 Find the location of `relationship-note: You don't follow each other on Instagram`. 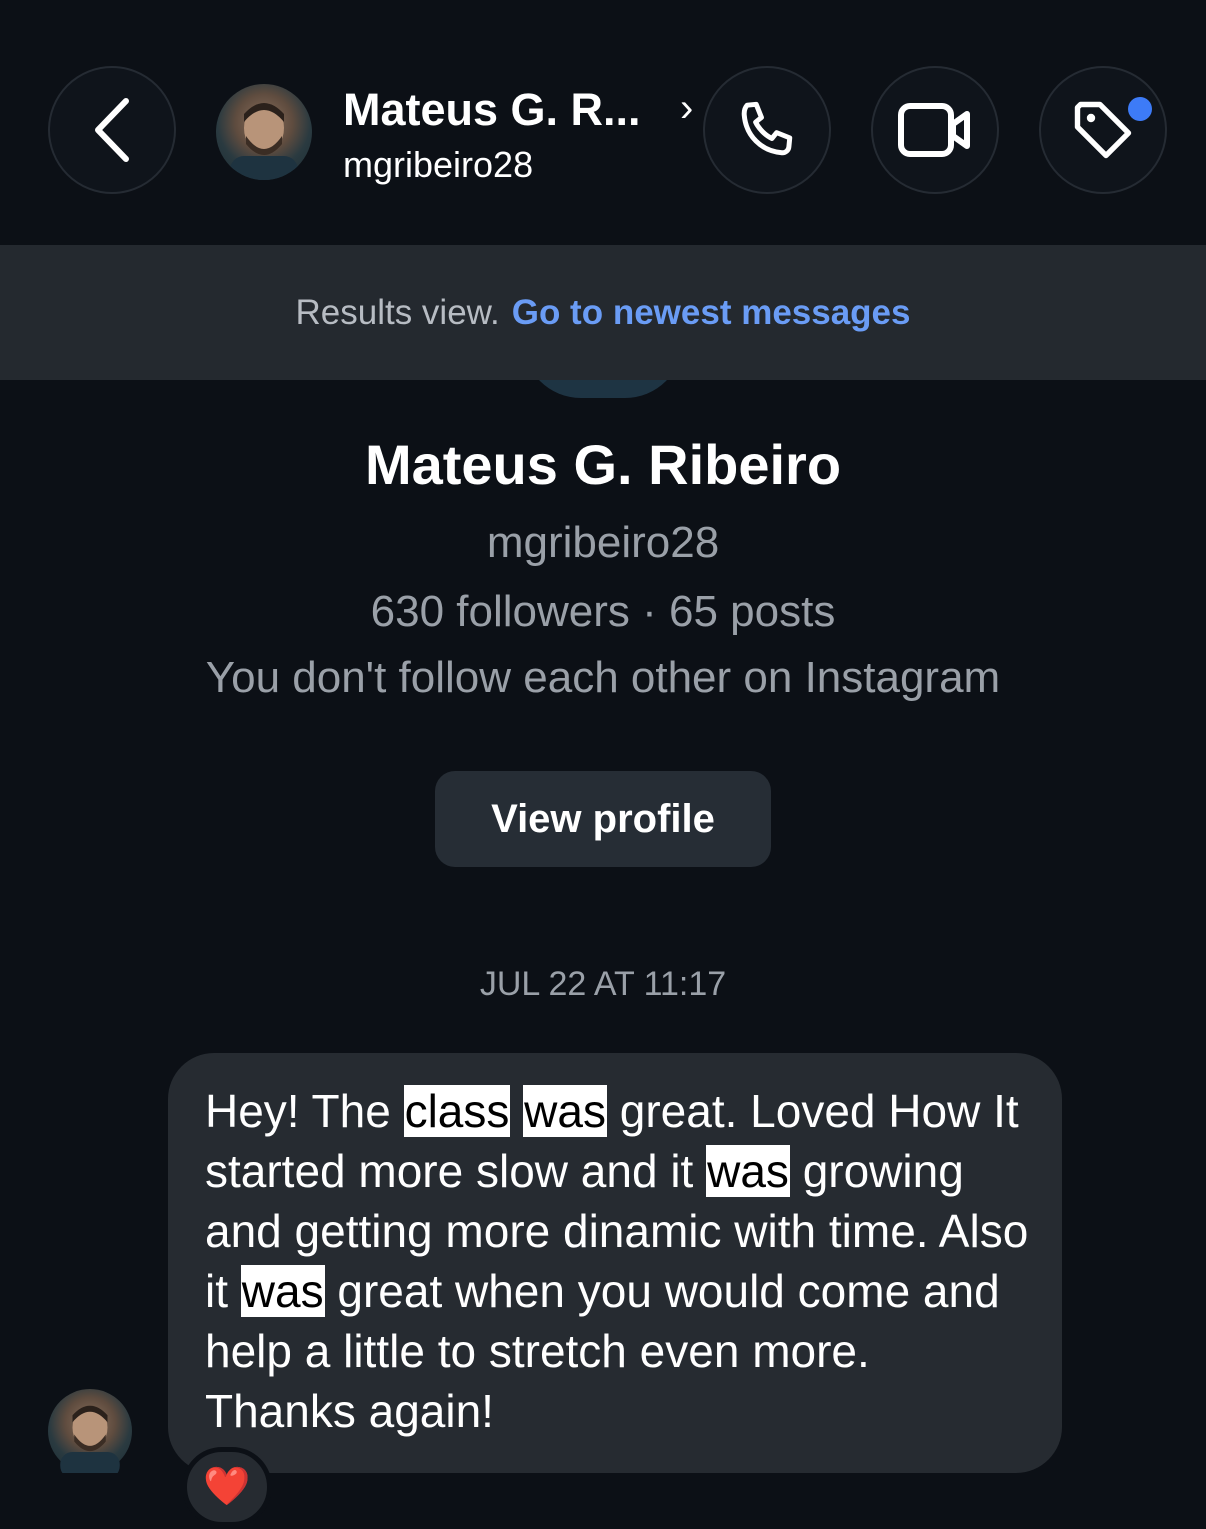

relationship-note: You don't follow each other on Instagram is located at coordinates (603, 677).